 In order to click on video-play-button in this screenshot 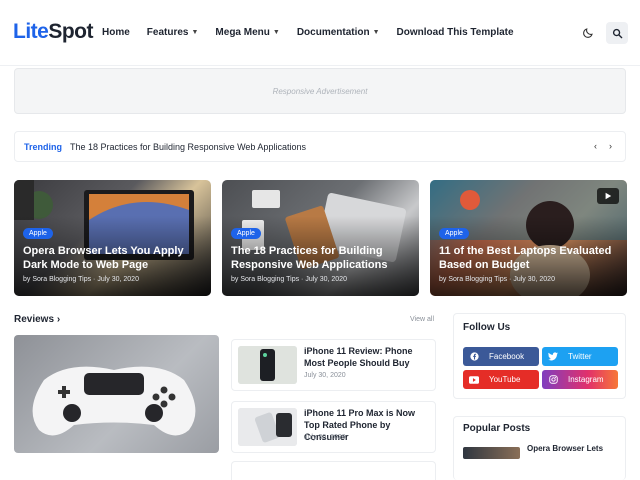, I will do `click(608, 196)`.